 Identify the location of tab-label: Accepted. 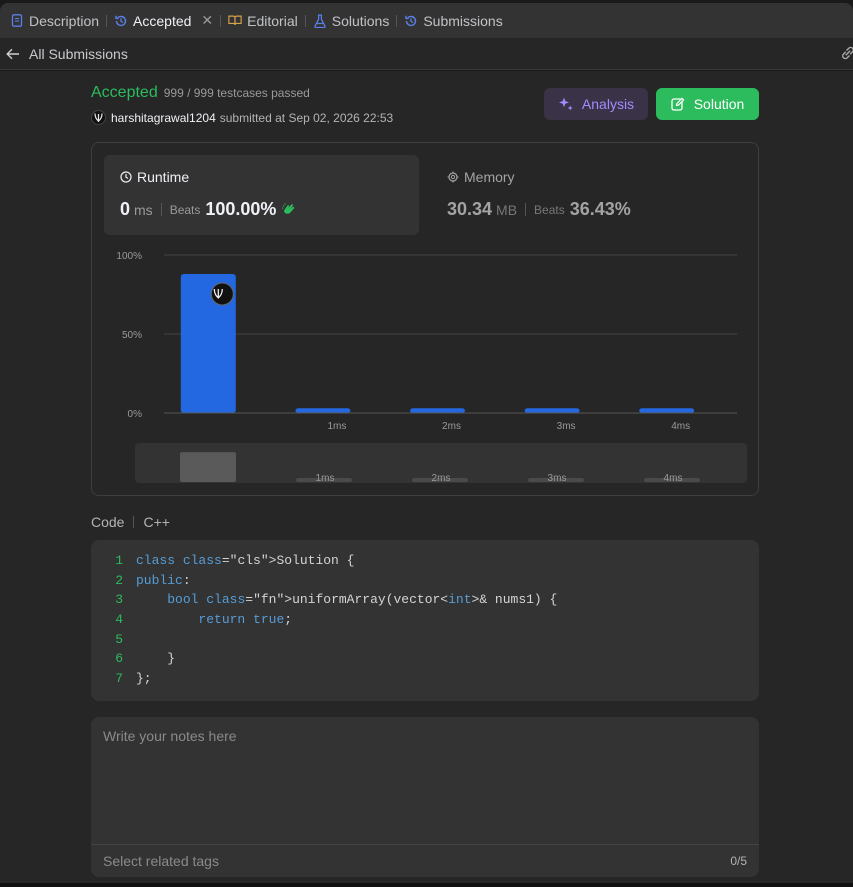
(162, 20).